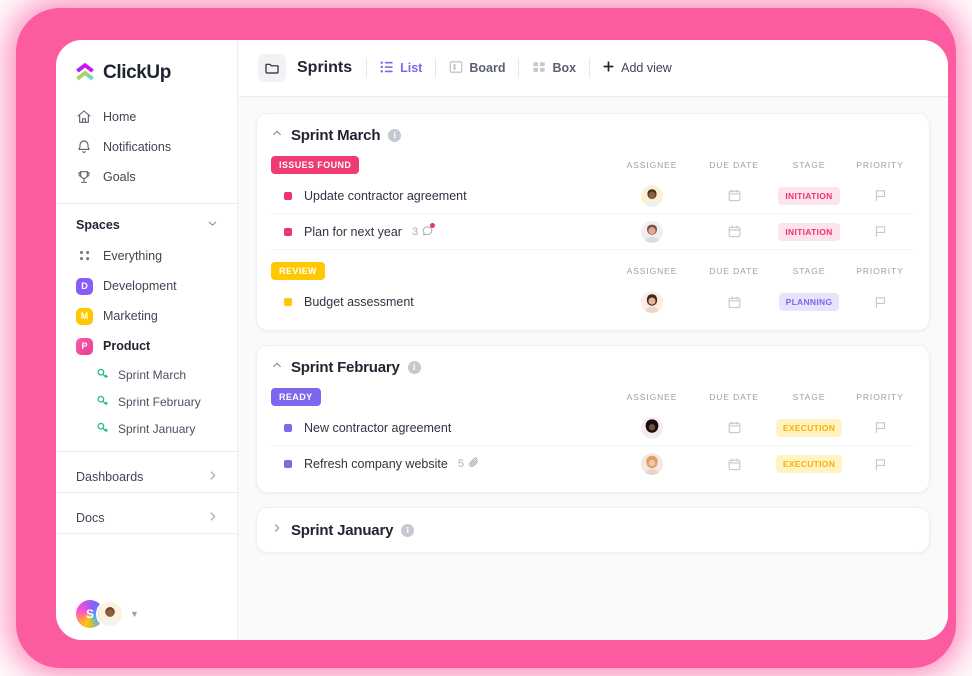 The image size is (972, 676). What do you see at coordinates (134, 614) in the screenshot?
I see `chevron-down-icon: ▼` at bounding box center [134, 614].